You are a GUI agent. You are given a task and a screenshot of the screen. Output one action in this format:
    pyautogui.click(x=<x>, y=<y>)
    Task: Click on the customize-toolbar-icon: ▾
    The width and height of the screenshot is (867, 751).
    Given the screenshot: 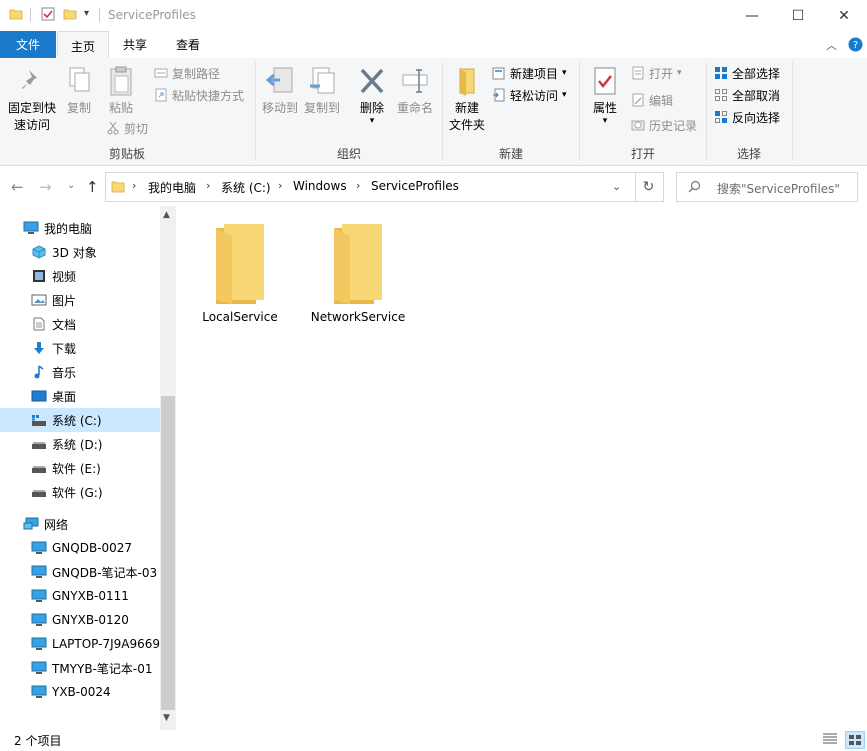 What is the action you would take?
    pyautogui.click(x=86, y=13)
    